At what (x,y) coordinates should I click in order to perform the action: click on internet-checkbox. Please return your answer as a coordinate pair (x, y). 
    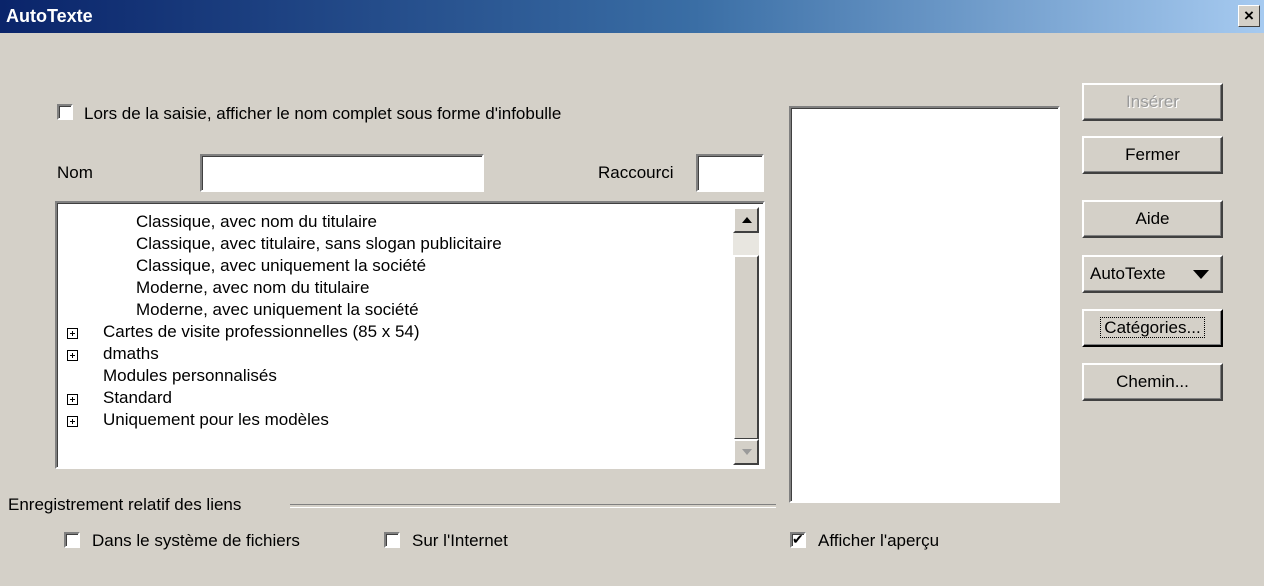
    Looking at the image, I should click on (392, 540).